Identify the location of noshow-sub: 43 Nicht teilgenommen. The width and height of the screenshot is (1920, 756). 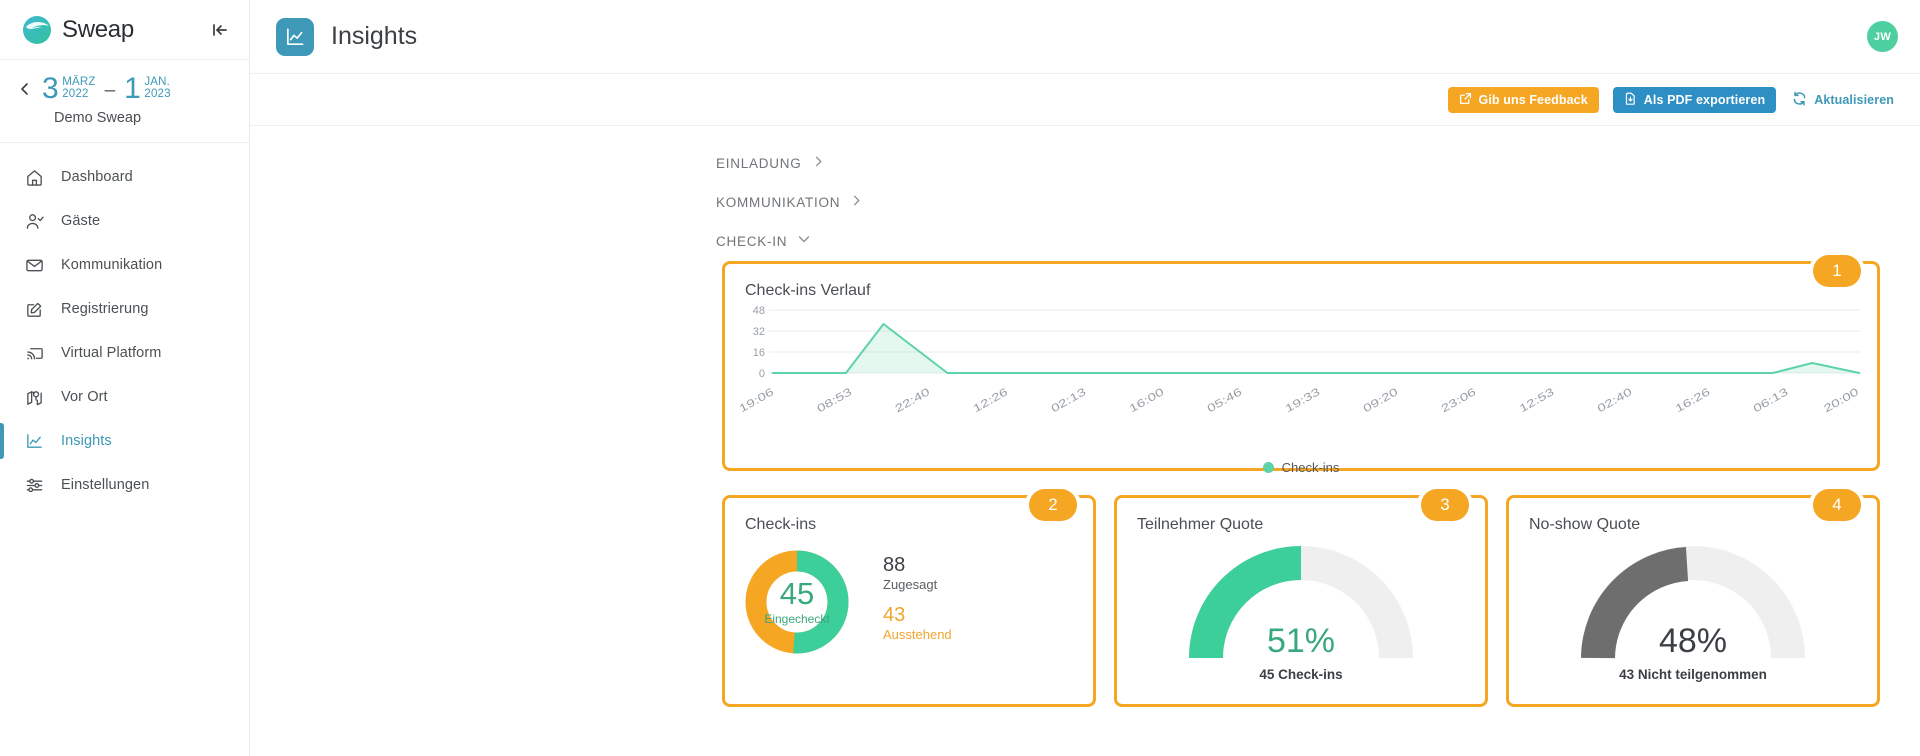
(1693, 674).